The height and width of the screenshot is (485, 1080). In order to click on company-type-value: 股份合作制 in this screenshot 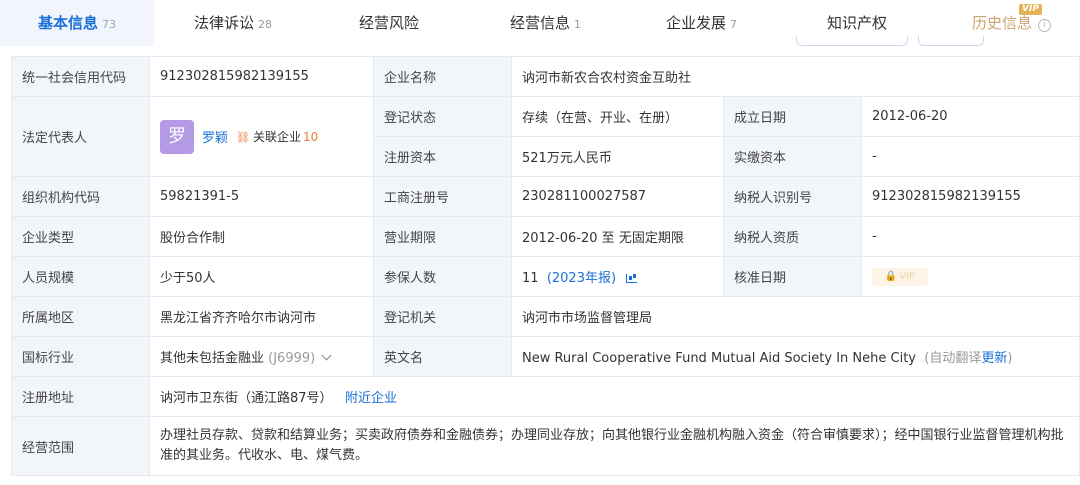, I will do `click(261, 236)`.